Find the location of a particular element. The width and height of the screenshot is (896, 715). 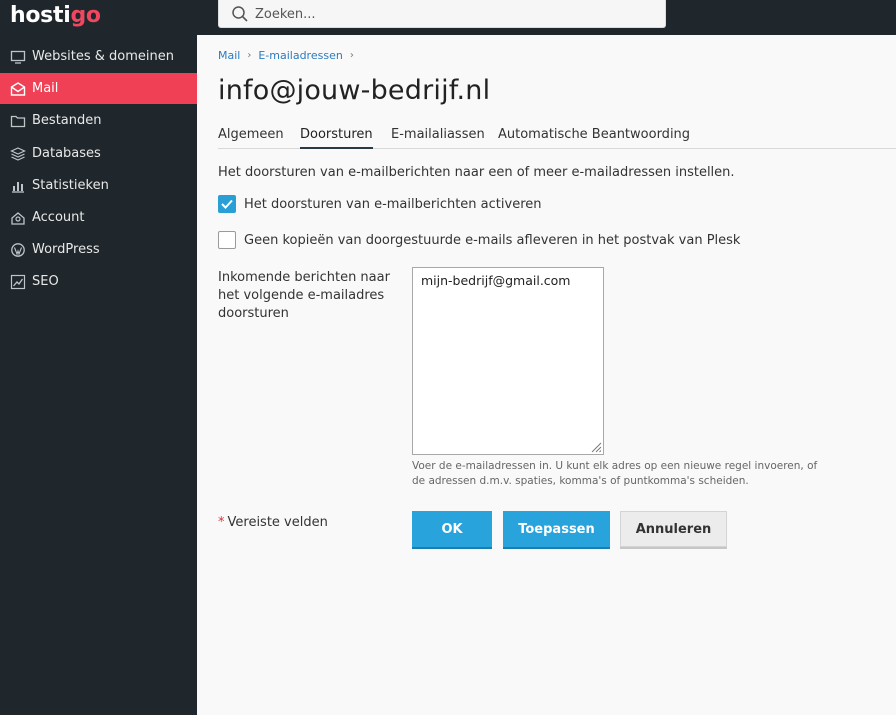

ok-button: OK is located at coordinates (452, 529).